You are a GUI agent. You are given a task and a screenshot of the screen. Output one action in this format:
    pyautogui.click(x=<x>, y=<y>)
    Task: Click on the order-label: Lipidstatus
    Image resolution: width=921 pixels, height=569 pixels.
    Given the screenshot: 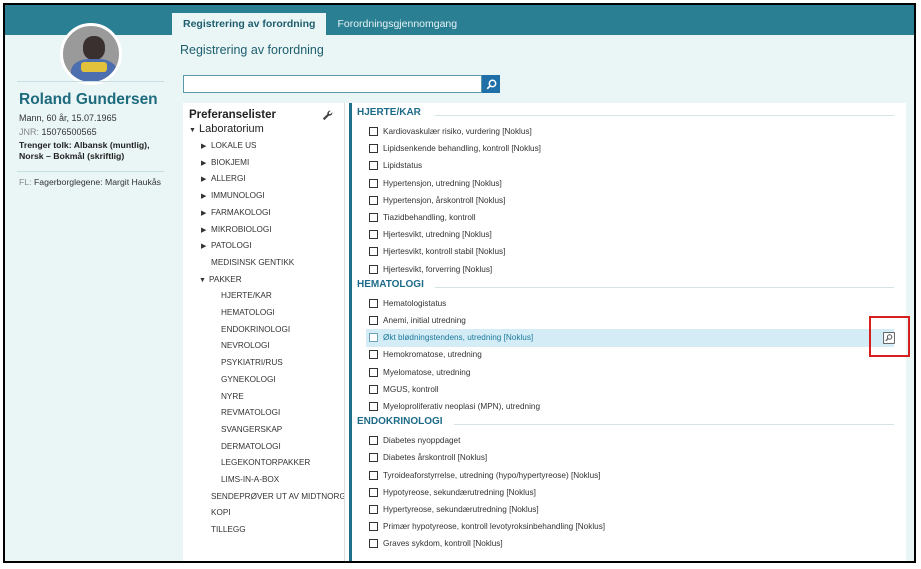 What is the action you would take?
    pyautogui.click(x=403, y=166)
    